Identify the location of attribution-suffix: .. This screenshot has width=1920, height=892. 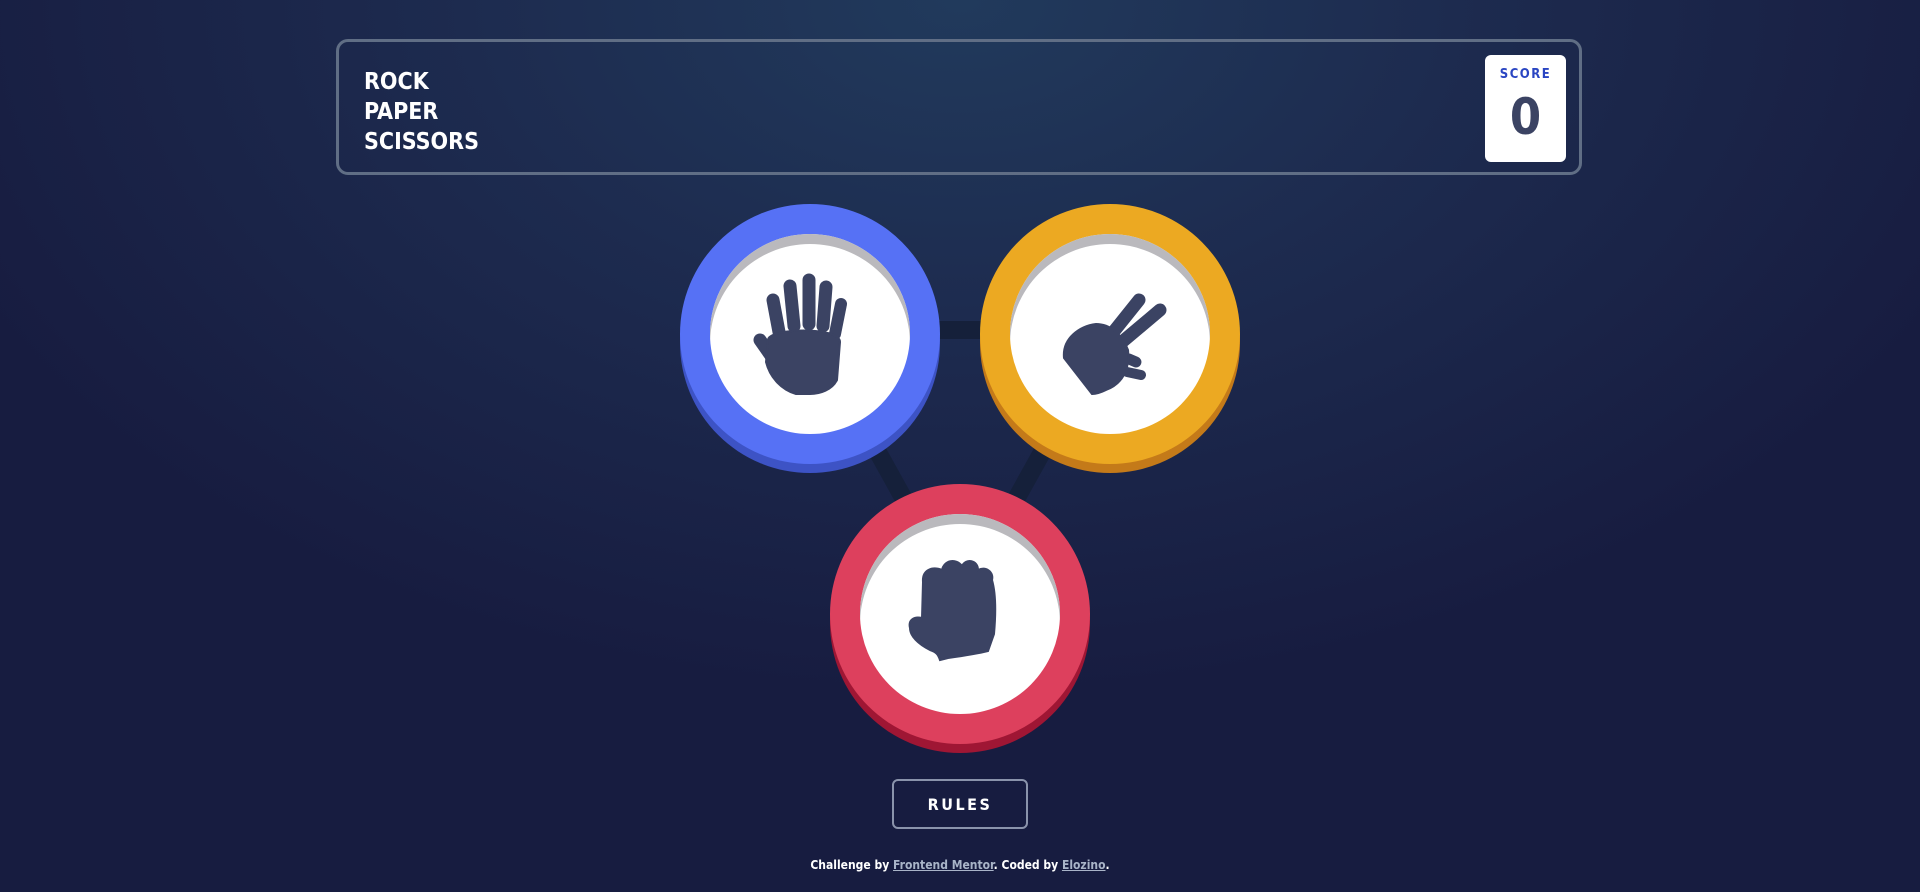
(1107, 865).